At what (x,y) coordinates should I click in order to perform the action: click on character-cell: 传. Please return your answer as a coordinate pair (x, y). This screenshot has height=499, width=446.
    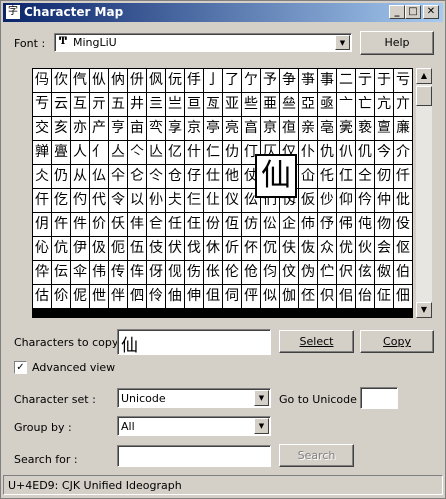
    Looking at the image, I should click on (118, 272).